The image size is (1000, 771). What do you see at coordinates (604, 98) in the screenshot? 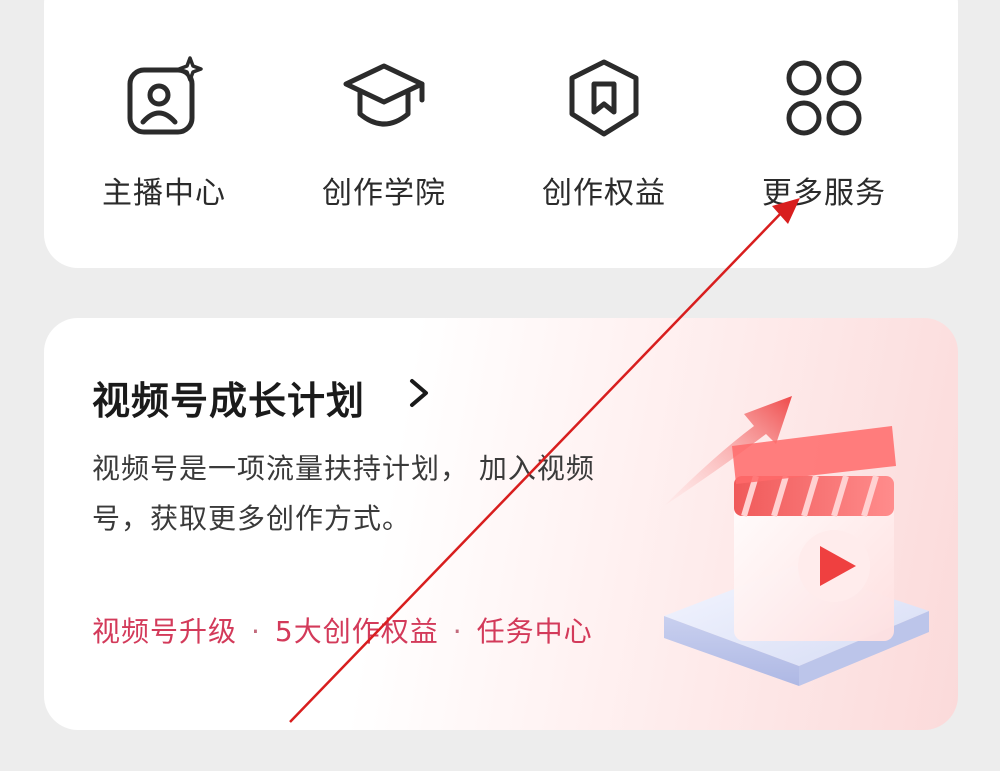
I see `bookmark-shield-icon` at bounding box center [604, 98].